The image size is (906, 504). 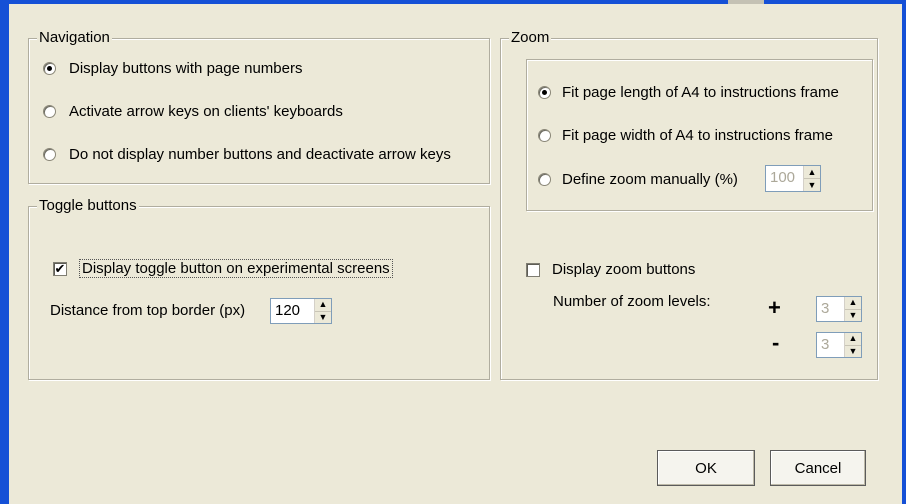 I want to click on zoom-buttons-checkbox, so click(x=533, y=269).